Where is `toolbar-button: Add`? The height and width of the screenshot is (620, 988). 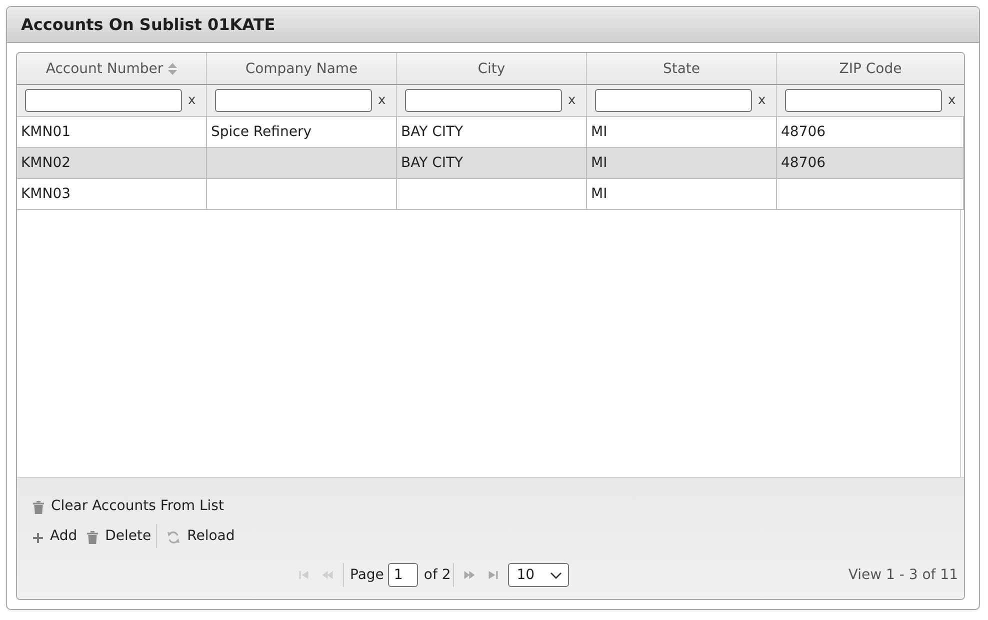 toolbar-button: Add is located at coordinates (55, 536).